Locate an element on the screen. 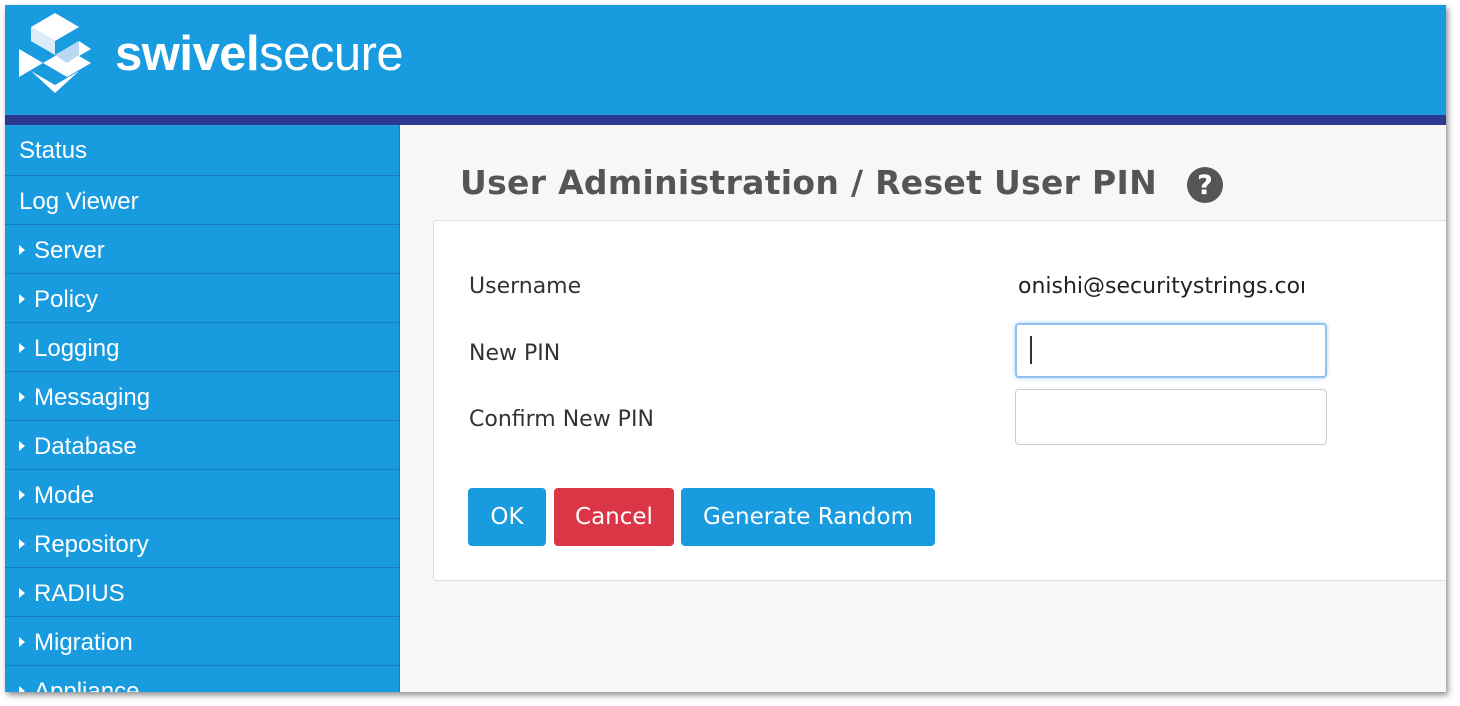 This screenshot has height=706, width=1460. sidebar-item-label: Policy is located at coordinates (66, 299).